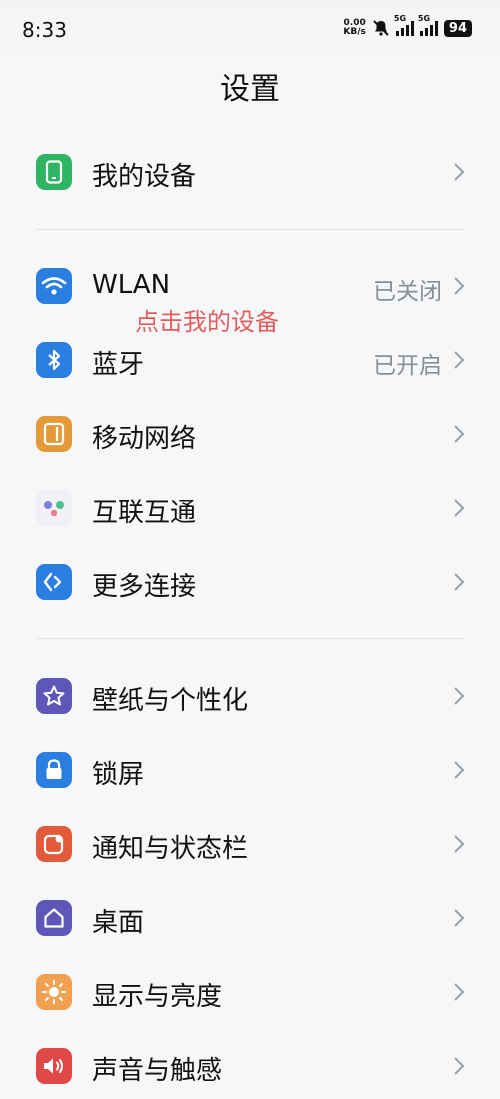  What do you see at coordinates (54, 172) in the screenshot?
I see `phone-icon` at bounding box center [54, 172].